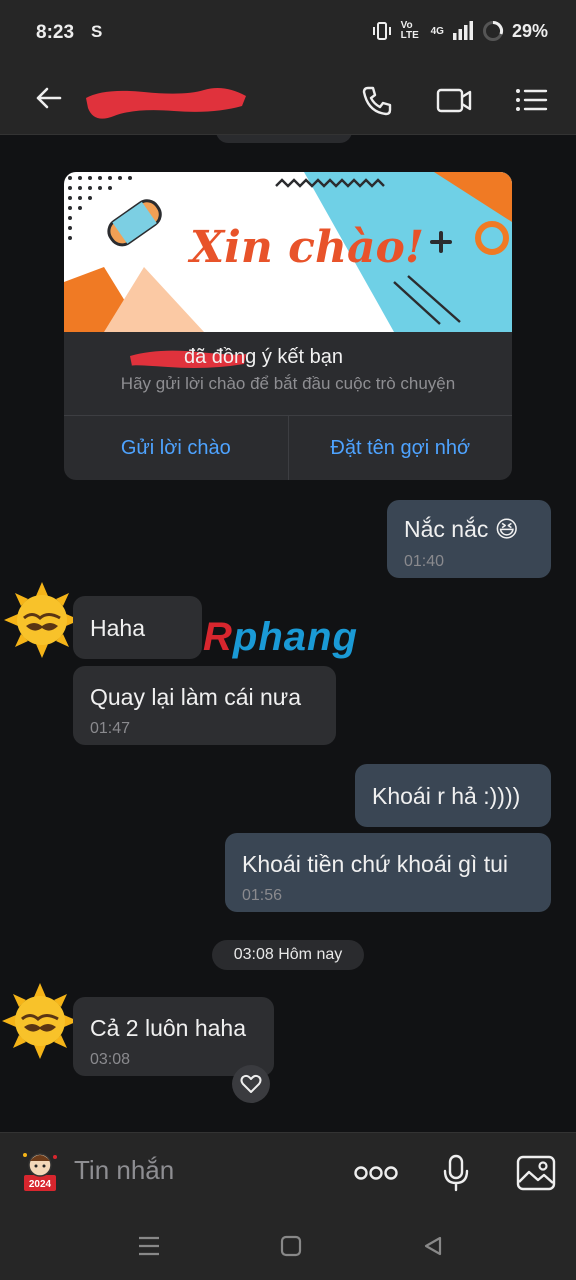  Describe the element at coordinates (288, 32) in the screenshot. I see `status-bar: 8:23 S Vo LTE 4G 29%` at that location.